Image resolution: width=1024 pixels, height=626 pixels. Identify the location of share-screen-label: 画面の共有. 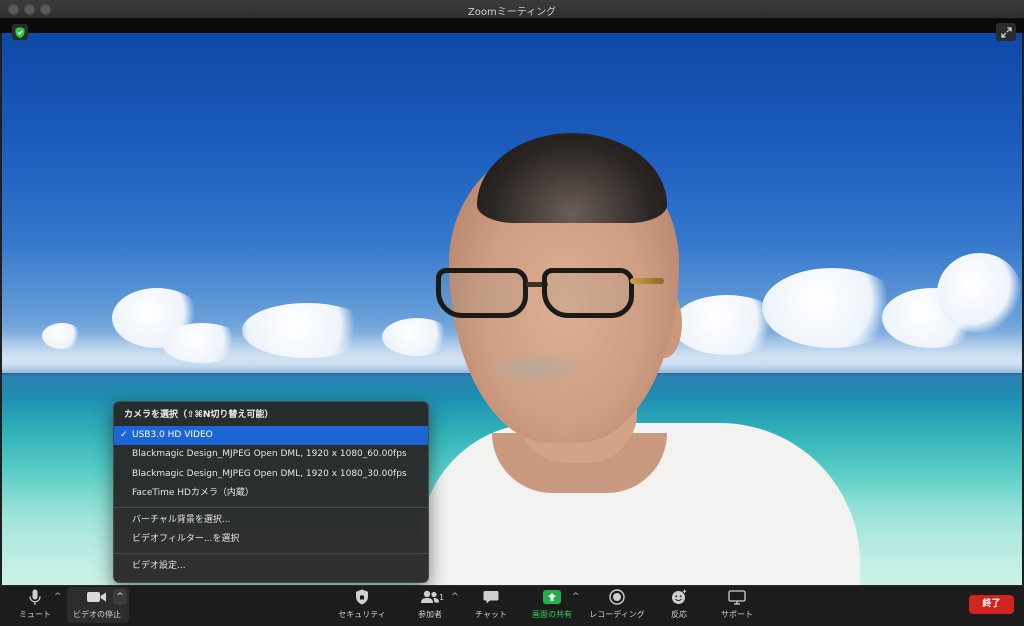
(552, 614).